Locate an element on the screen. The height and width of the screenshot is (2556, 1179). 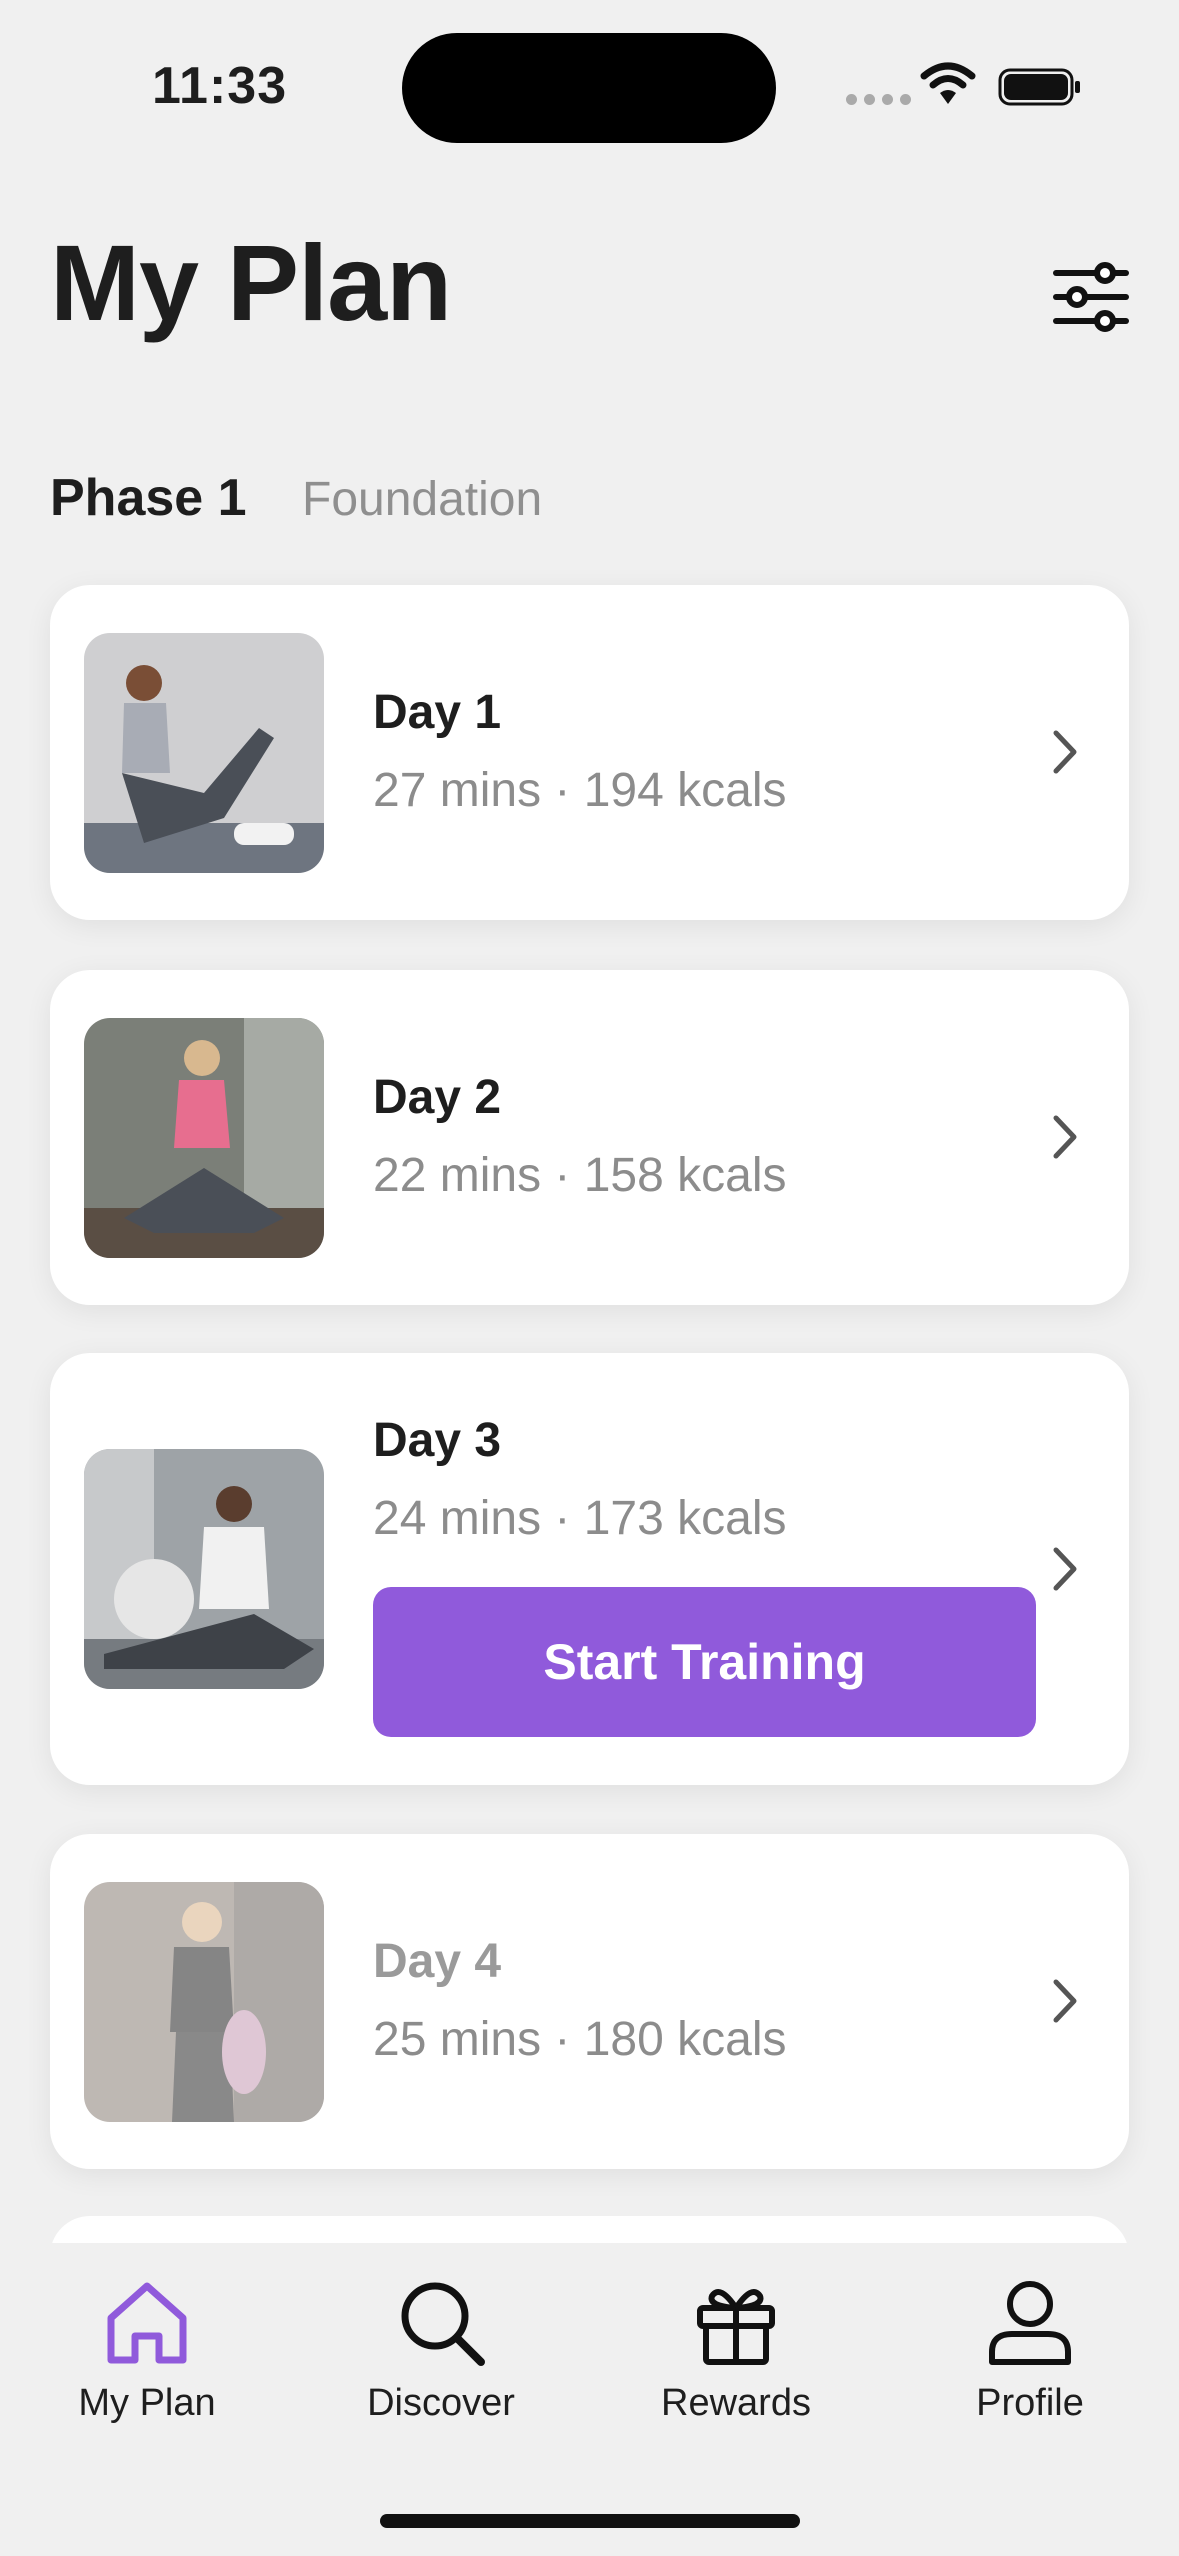
search-icon is located at coordinates (443, 2324).